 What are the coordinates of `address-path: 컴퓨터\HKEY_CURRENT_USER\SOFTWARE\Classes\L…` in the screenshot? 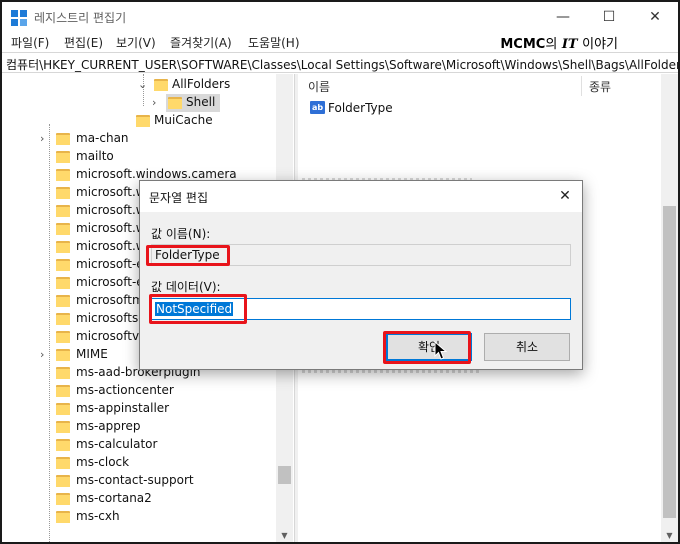 It's located at (343, 65).